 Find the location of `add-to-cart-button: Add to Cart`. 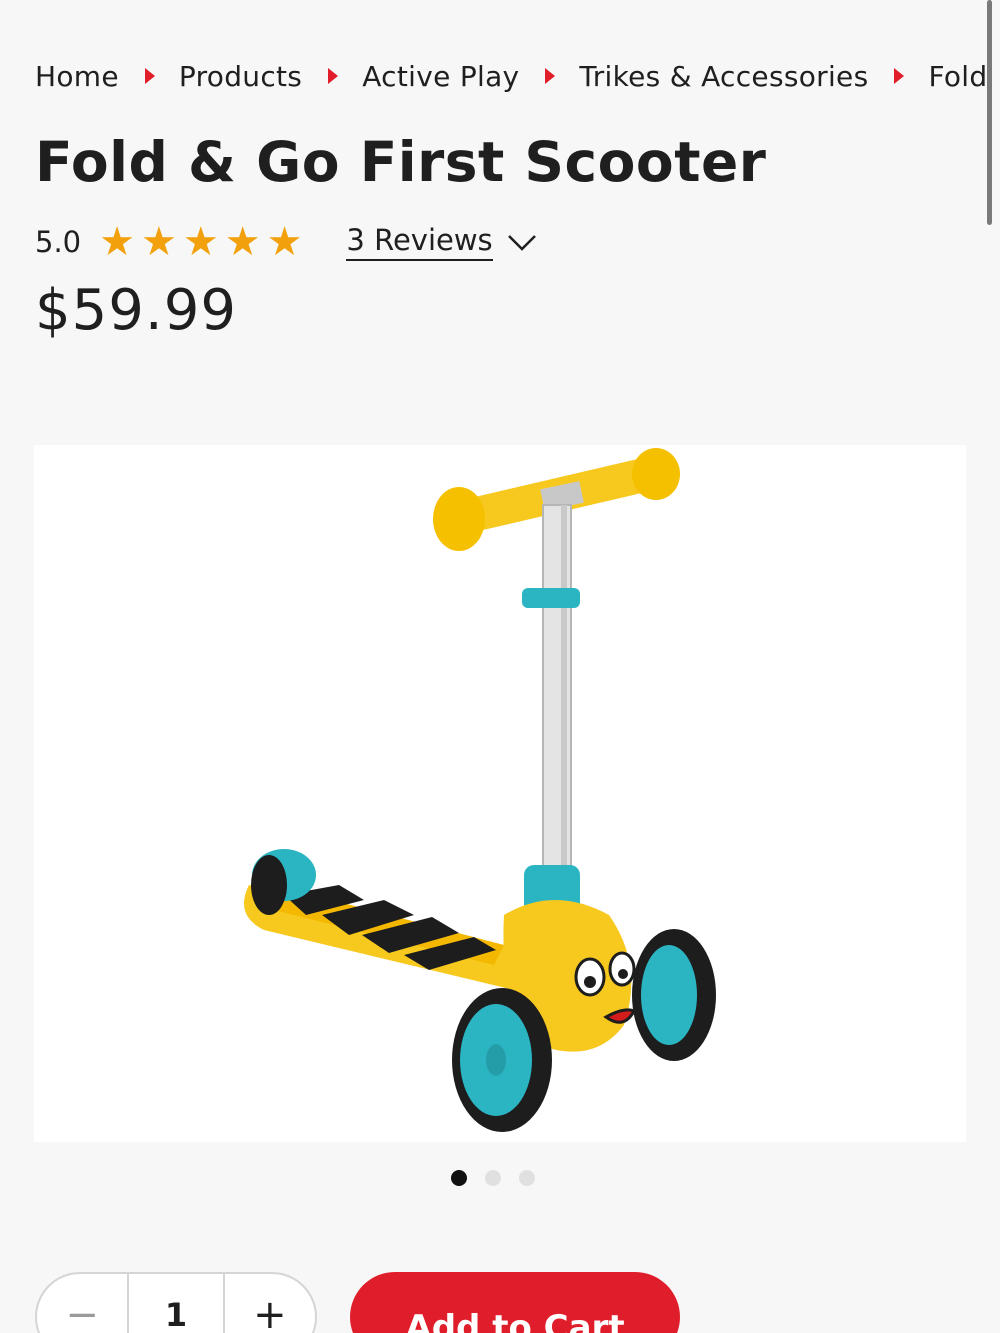

add-to-cart-button: Add to Cart is located at coordinates (515, 1302).